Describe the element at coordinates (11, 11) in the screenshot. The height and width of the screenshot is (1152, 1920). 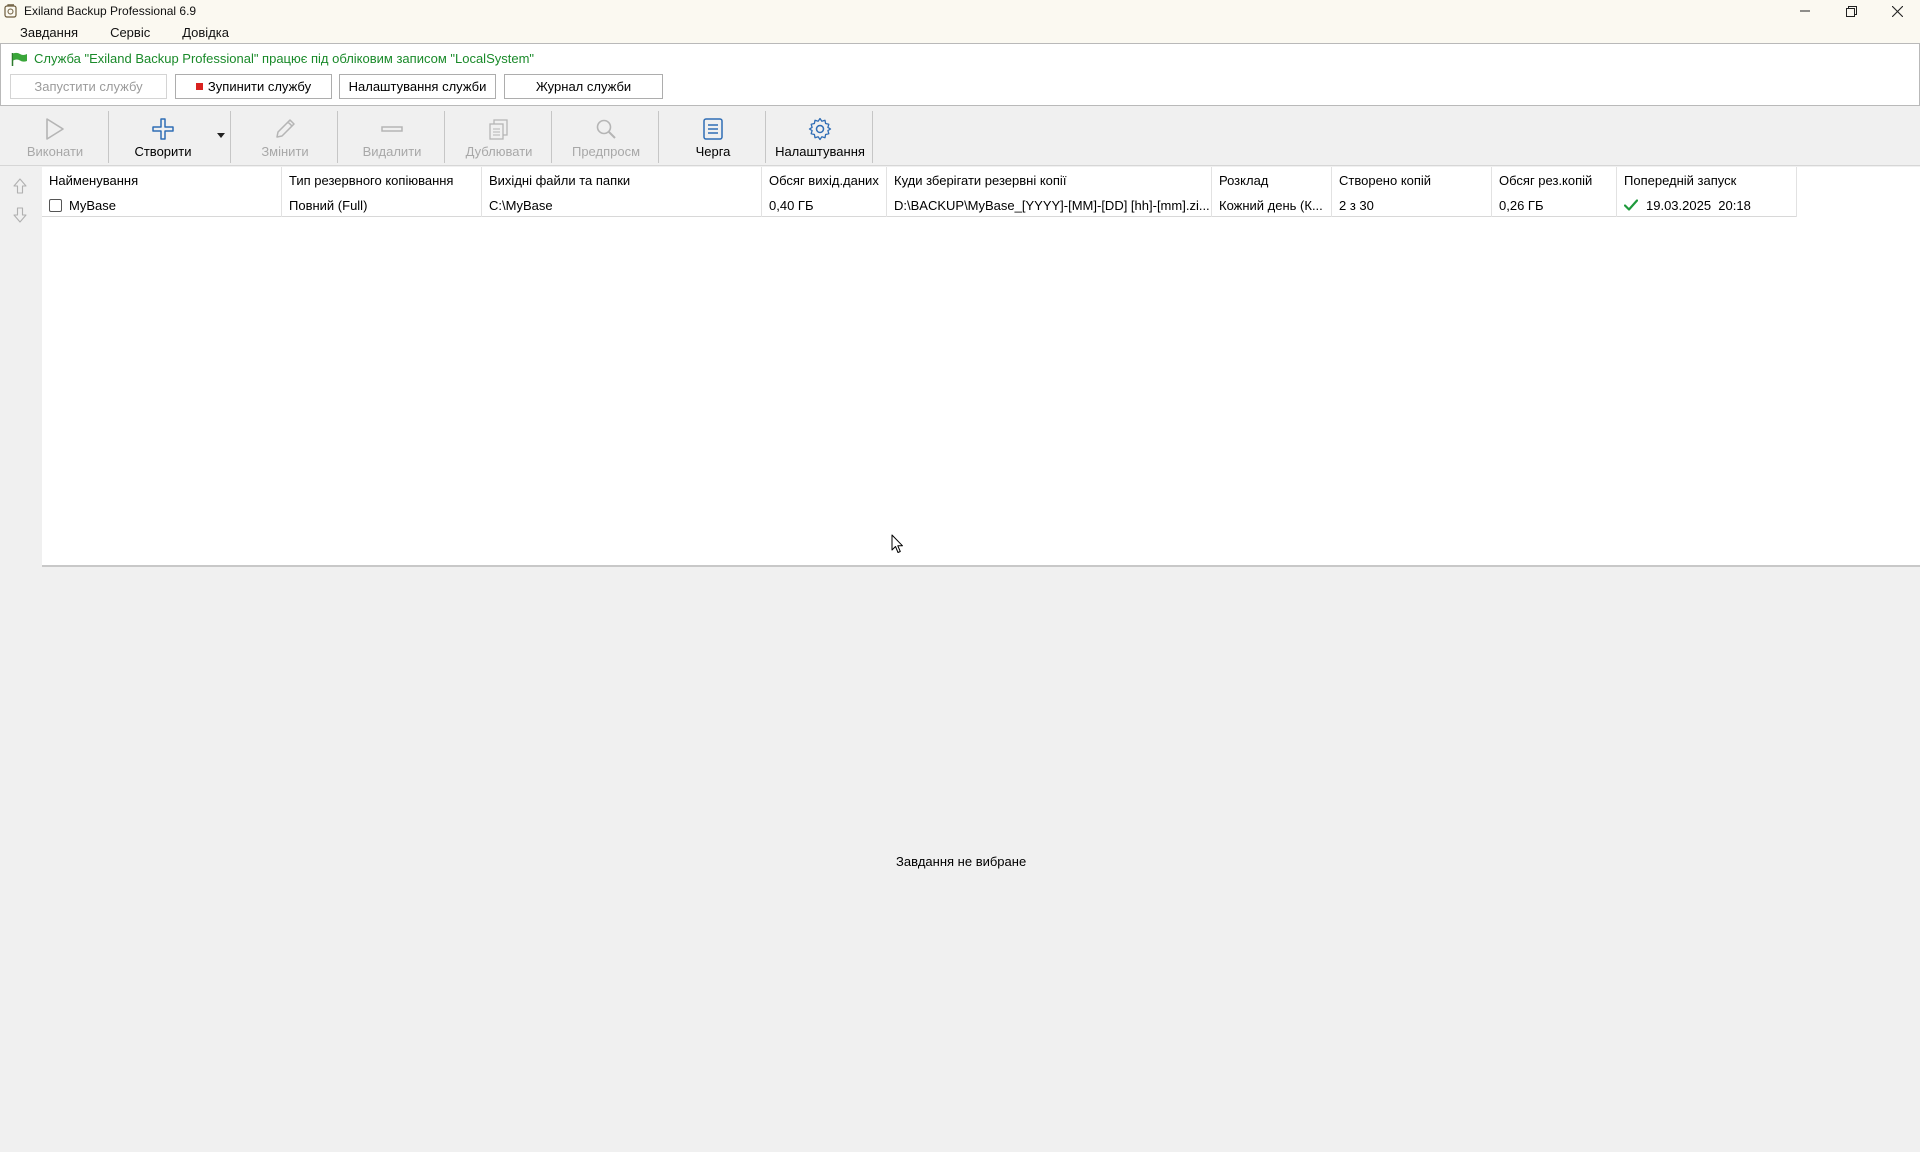
I see `app-icon` at that location.